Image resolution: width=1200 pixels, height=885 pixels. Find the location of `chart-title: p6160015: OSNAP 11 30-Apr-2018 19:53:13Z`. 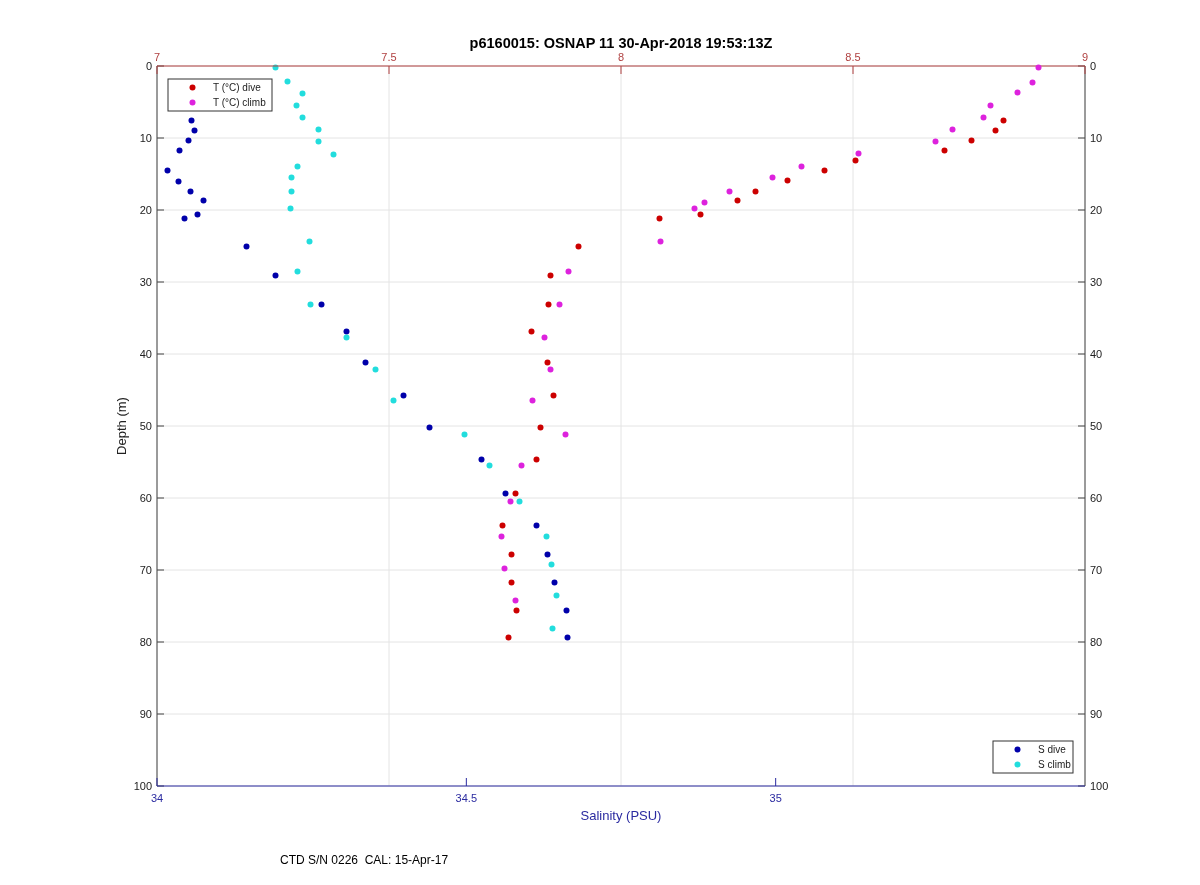

chart-title: p6160015: OSNAP 11 30-Apr-2018 19:53:13Z is located at coordinates (621, 43).